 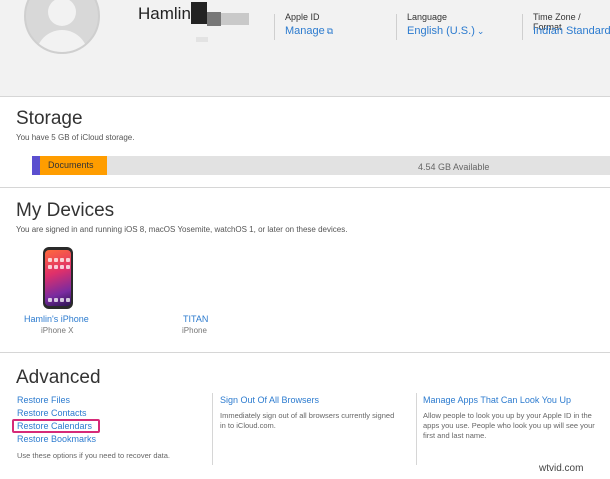 I want to click on avatar, so click(x=62, y=27).